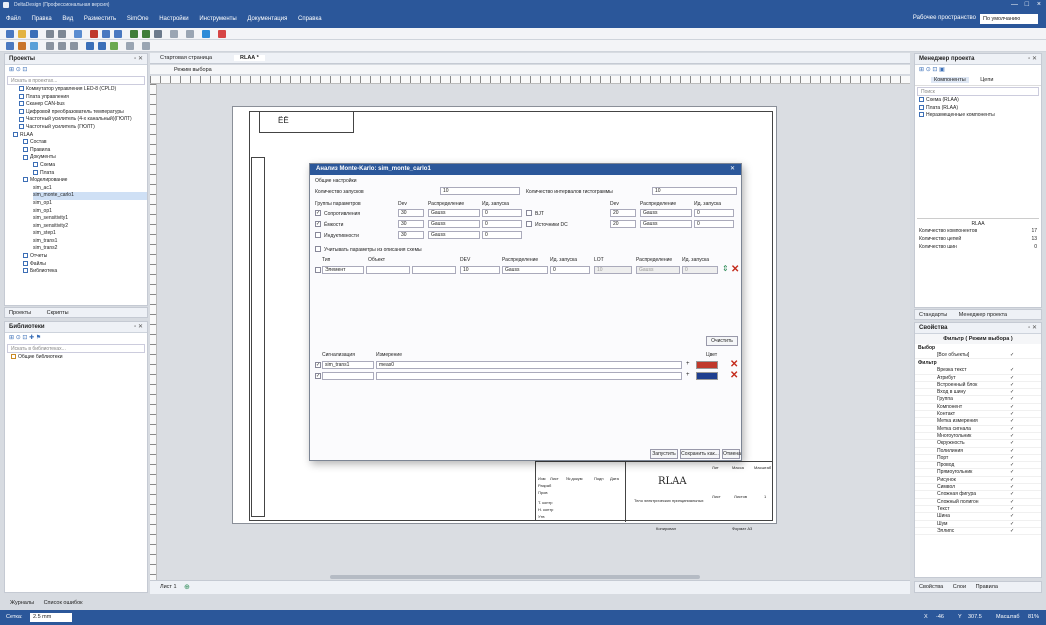 The width and height of the screenshot is (1046, 625). Describe the element at coordinates (217, 19) in the screenshot. I see `menu-tools: Инструменты` at that location.